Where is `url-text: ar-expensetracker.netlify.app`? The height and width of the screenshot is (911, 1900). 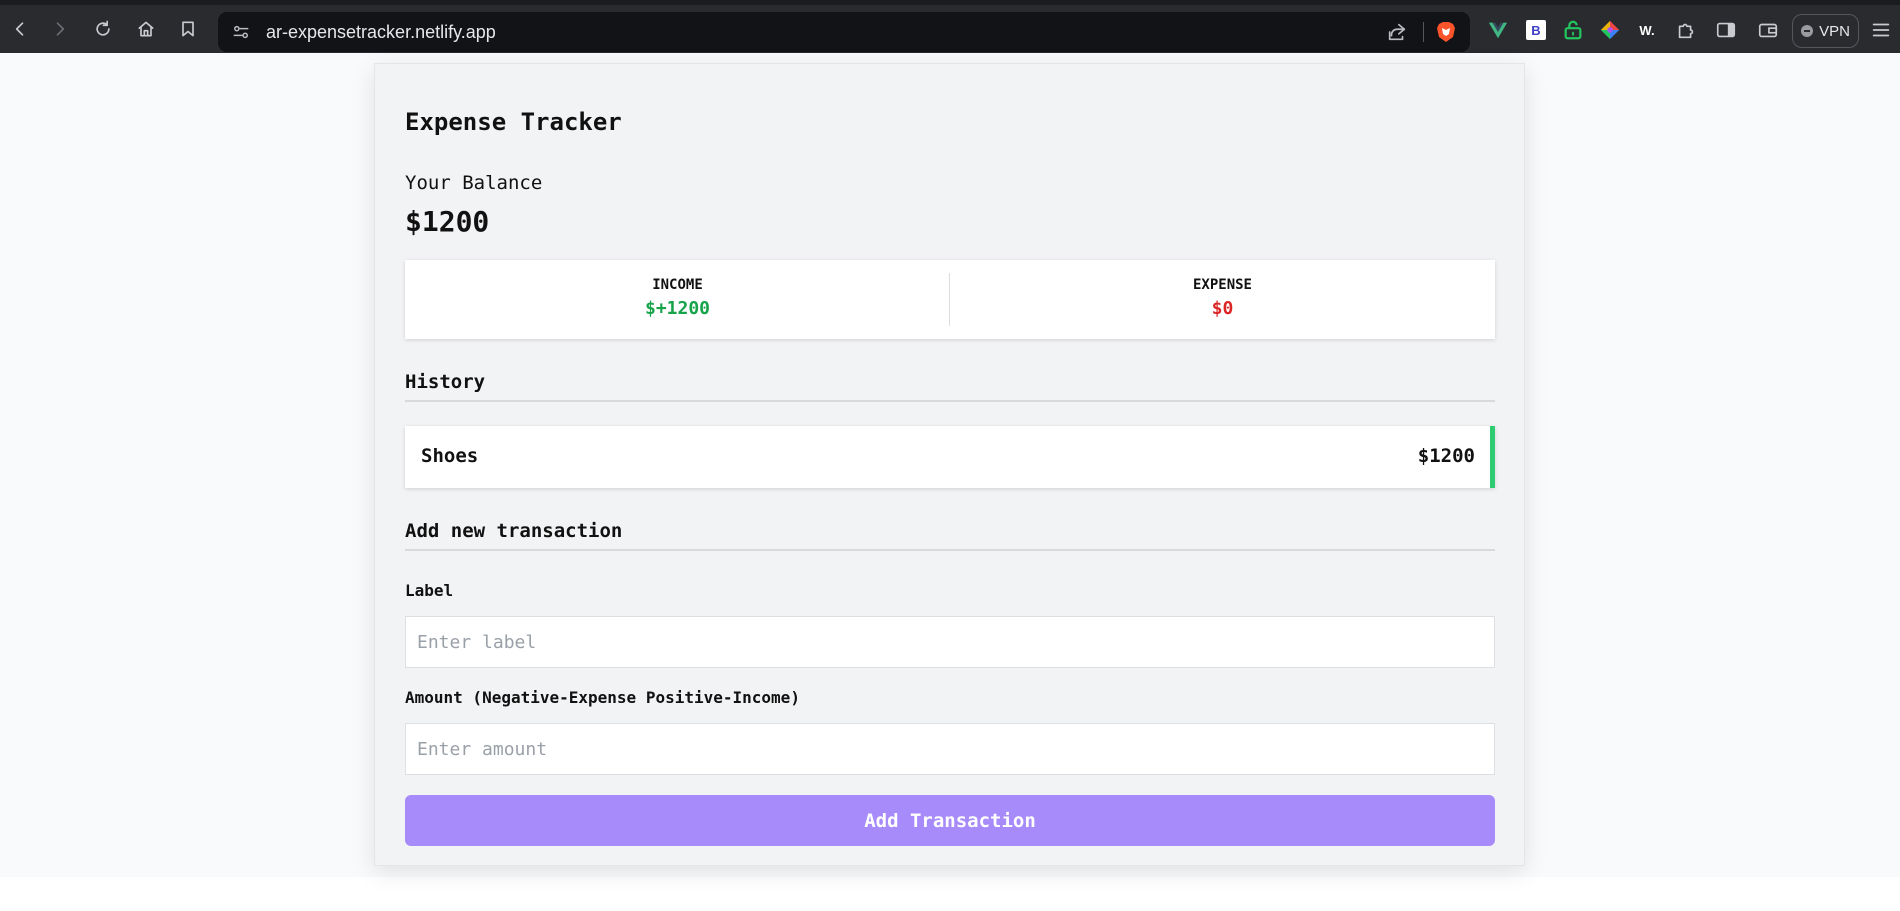
url-text: ar-expensetracker.netlify.app is located at coordinates (381, 32).